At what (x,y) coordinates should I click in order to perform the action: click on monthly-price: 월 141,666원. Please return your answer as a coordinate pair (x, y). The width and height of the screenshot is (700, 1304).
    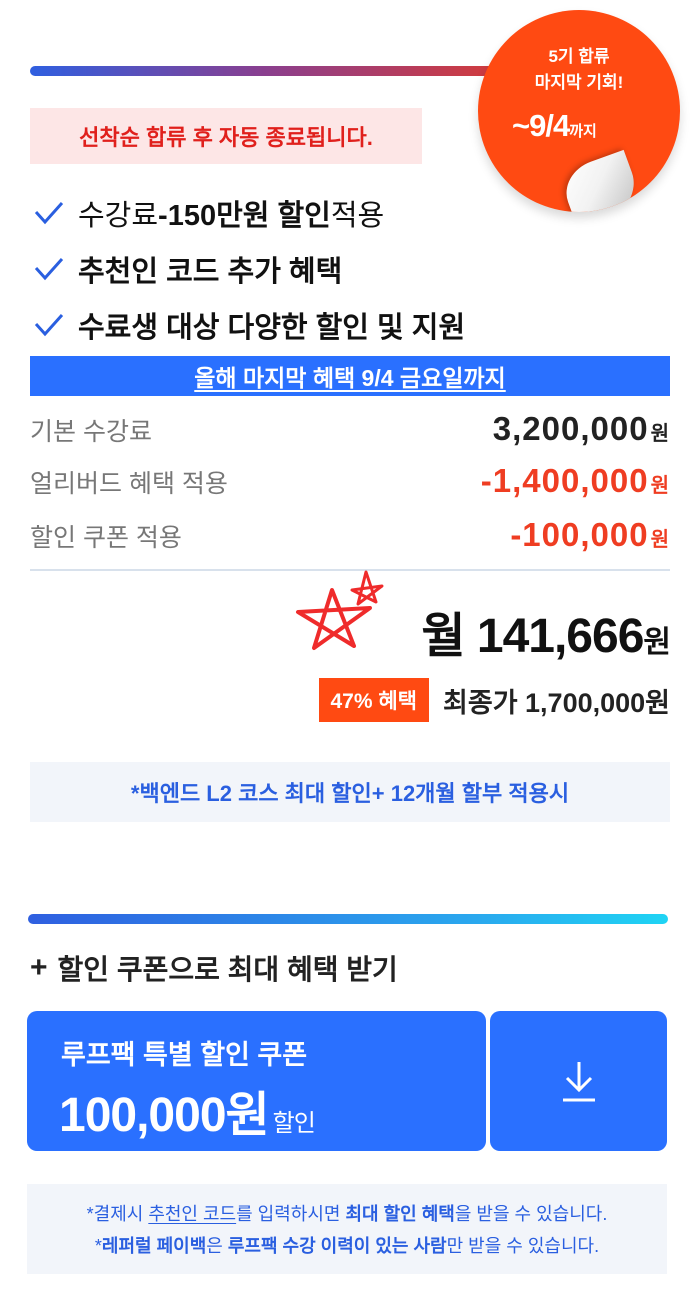
    Looking at the image, I should click on (546, 631).